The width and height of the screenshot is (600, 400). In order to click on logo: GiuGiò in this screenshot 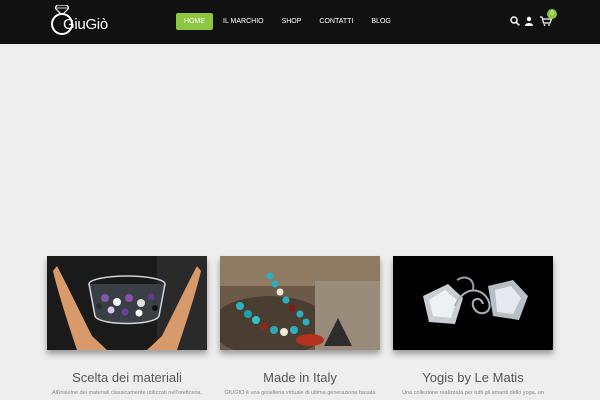, I will do `click(82, 21)`.